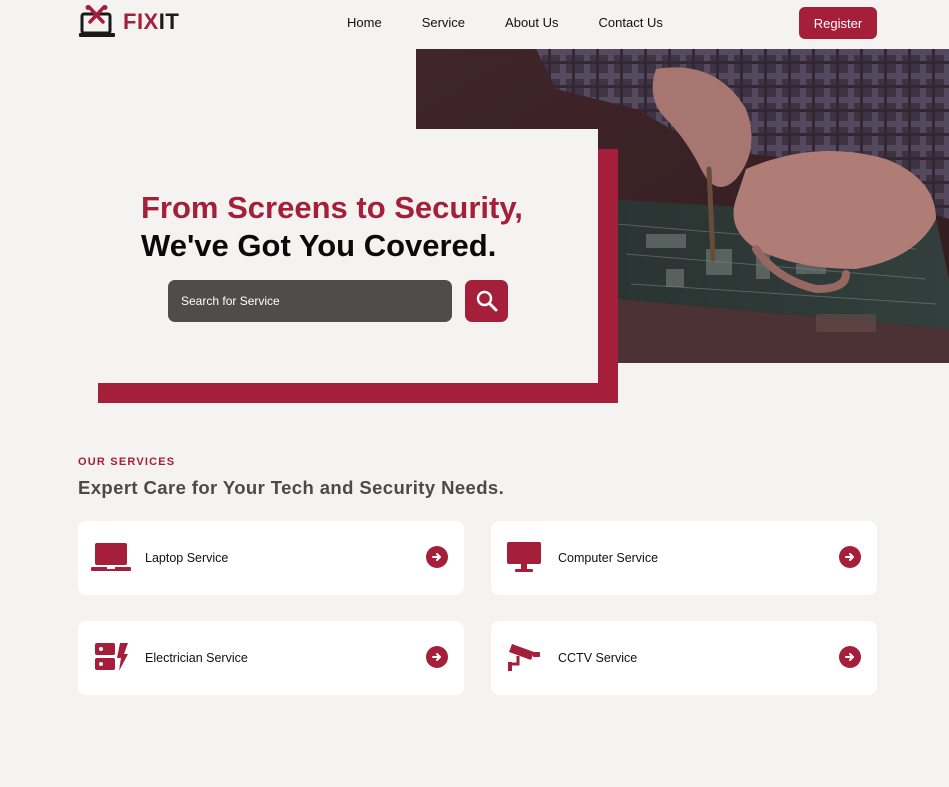  Describe the element at coordinates (443, 23) in the screenshot. I see `nav-service: Service` at that location.